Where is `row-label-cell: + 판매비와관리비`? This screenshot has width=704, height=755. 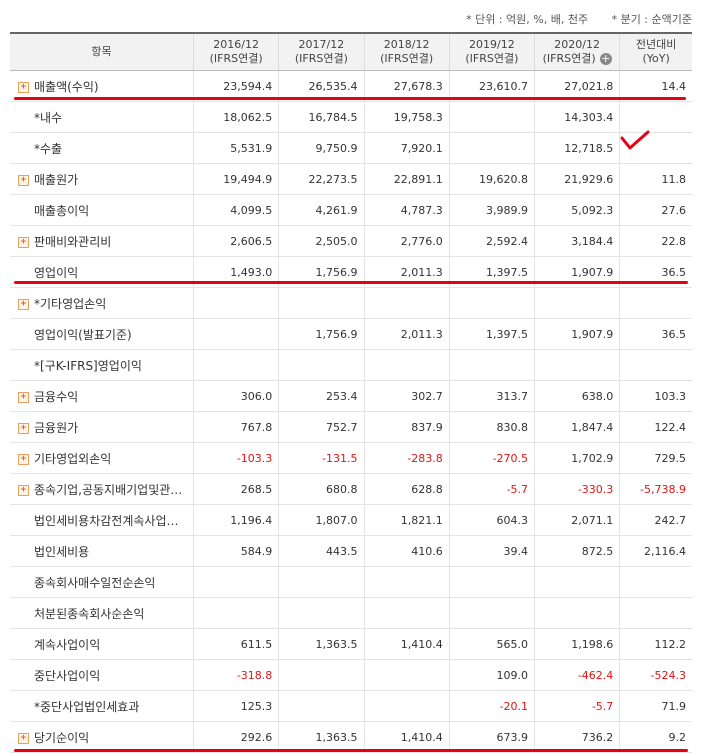 row-label-cell: + 판매비와관리비 is located at coordinates (102, 241).